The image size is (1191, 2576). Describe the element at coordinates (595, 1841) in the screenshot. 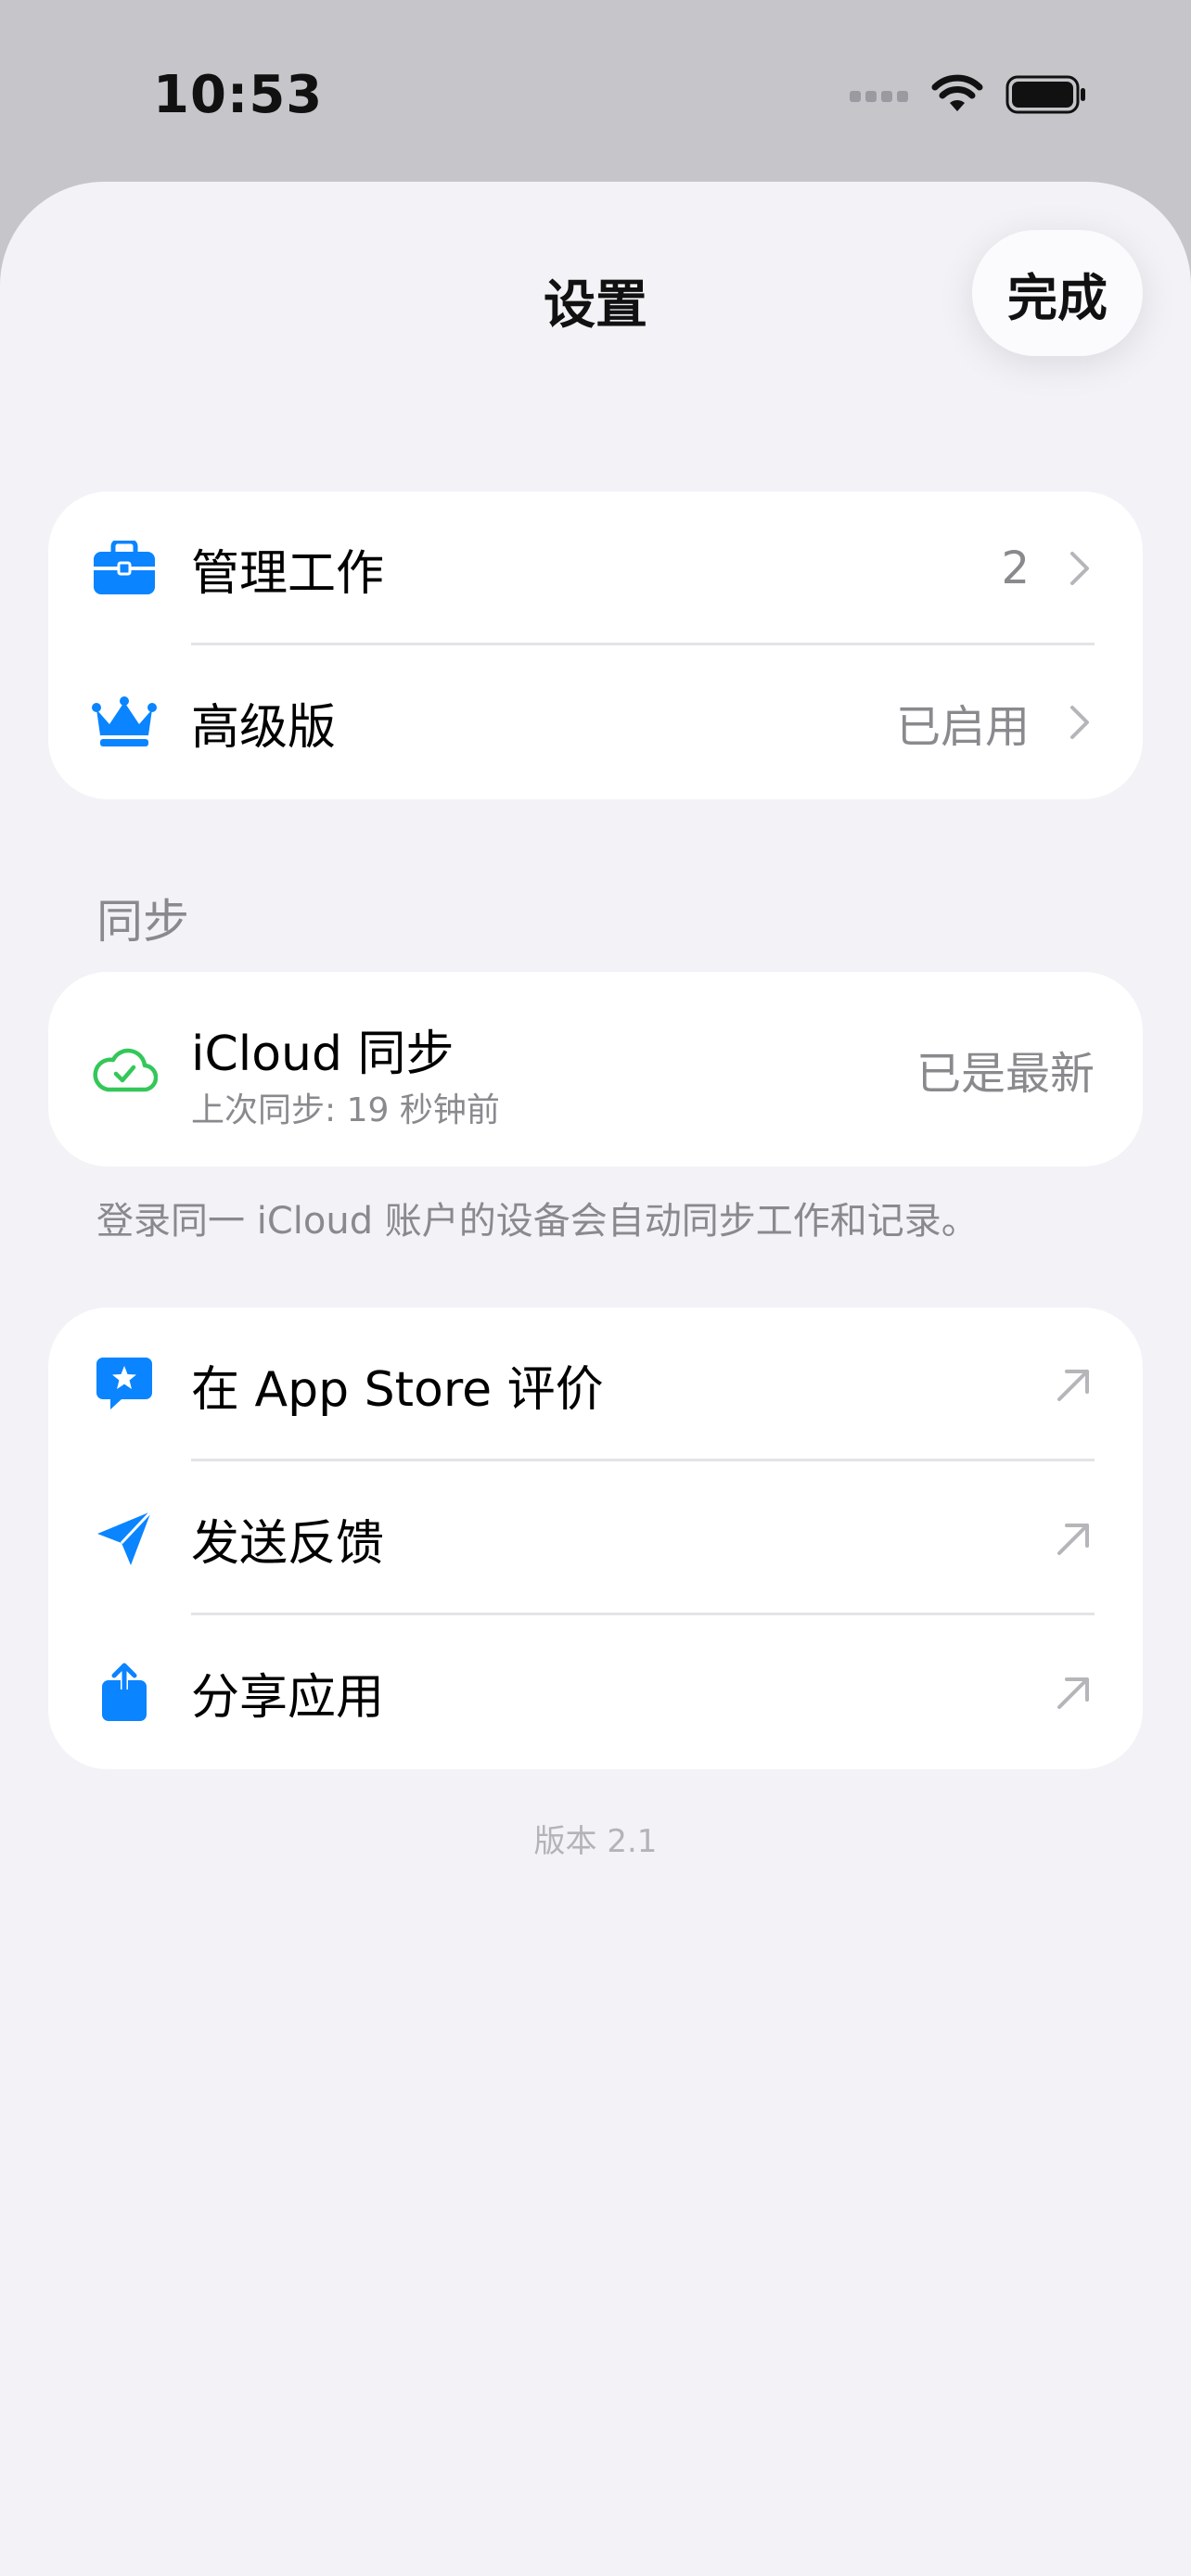

I see `version-label: 版本 2.1` at that location.